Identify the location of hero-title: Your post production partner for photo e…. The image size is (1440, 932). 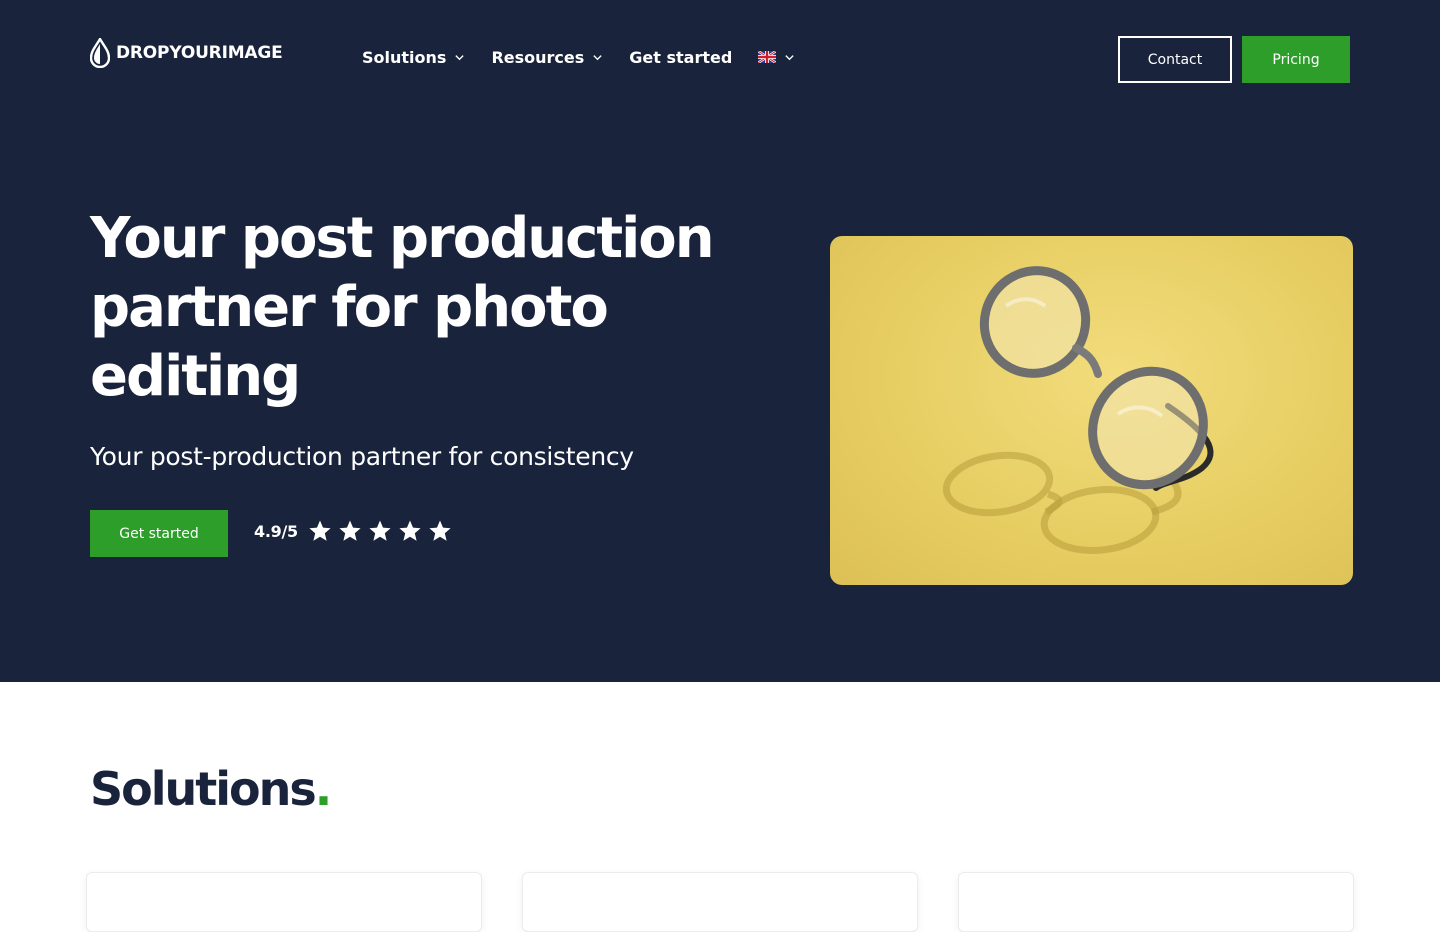
(402, 307).